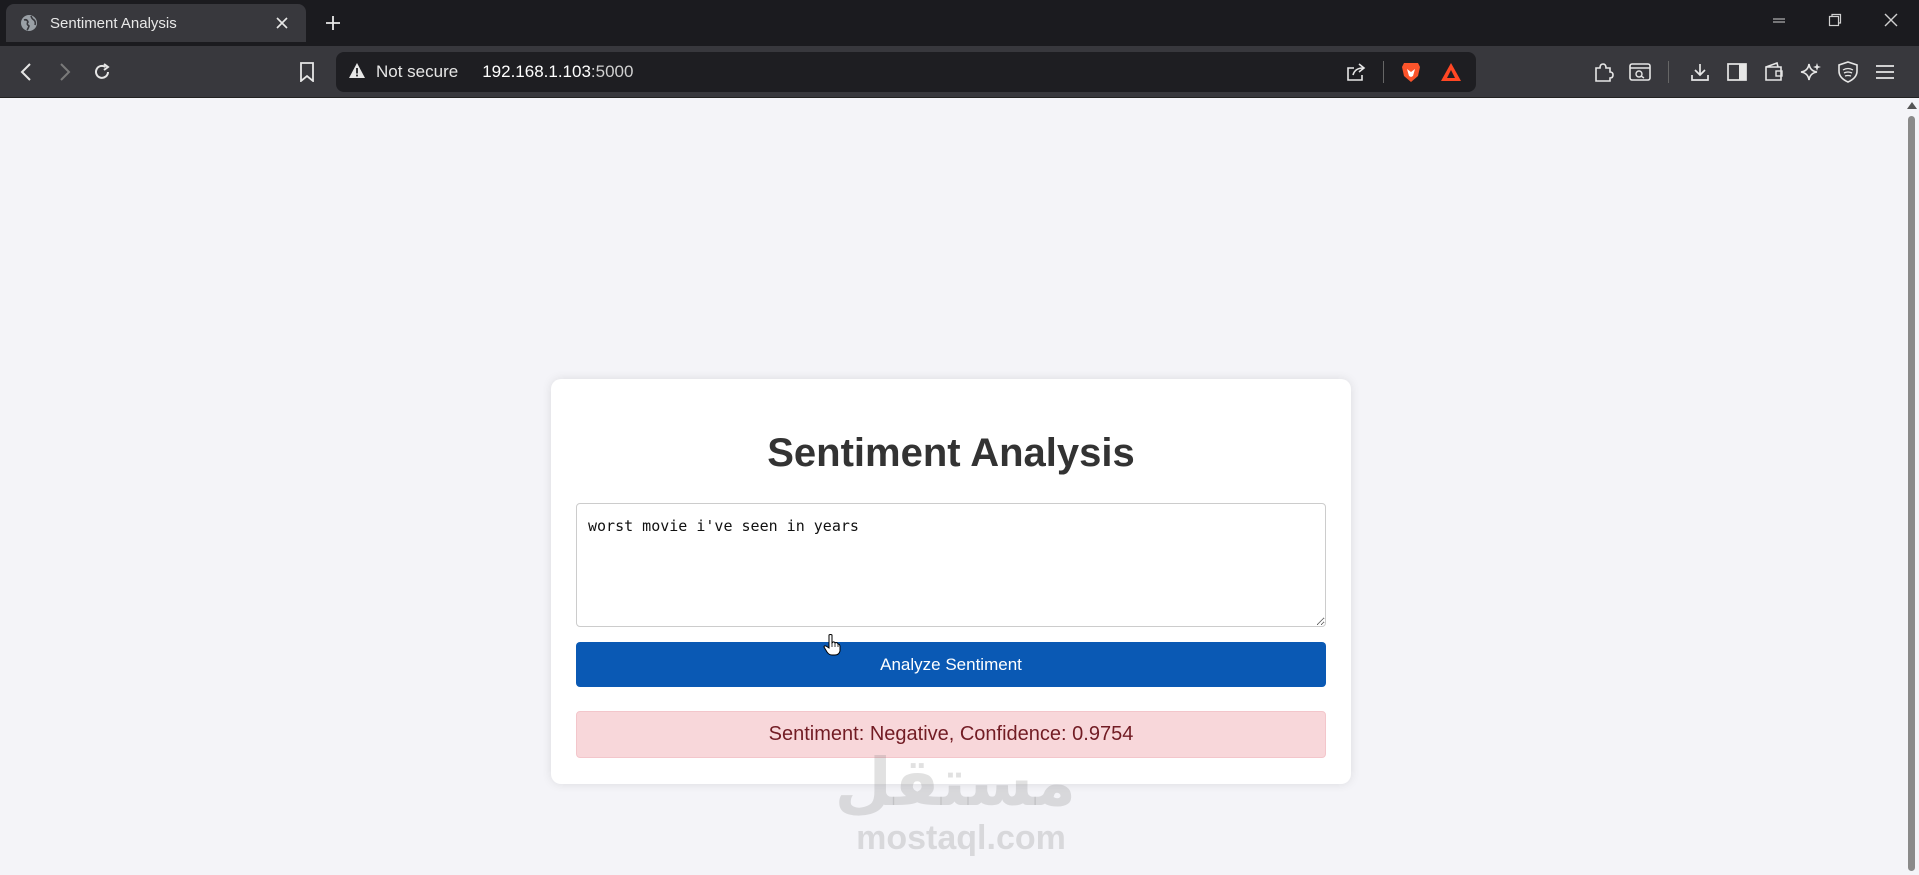 The image size is (1919, 875). Describe the element at coordinates (612, 71) in the screenshot. I see `url-port: :5000` at that location.